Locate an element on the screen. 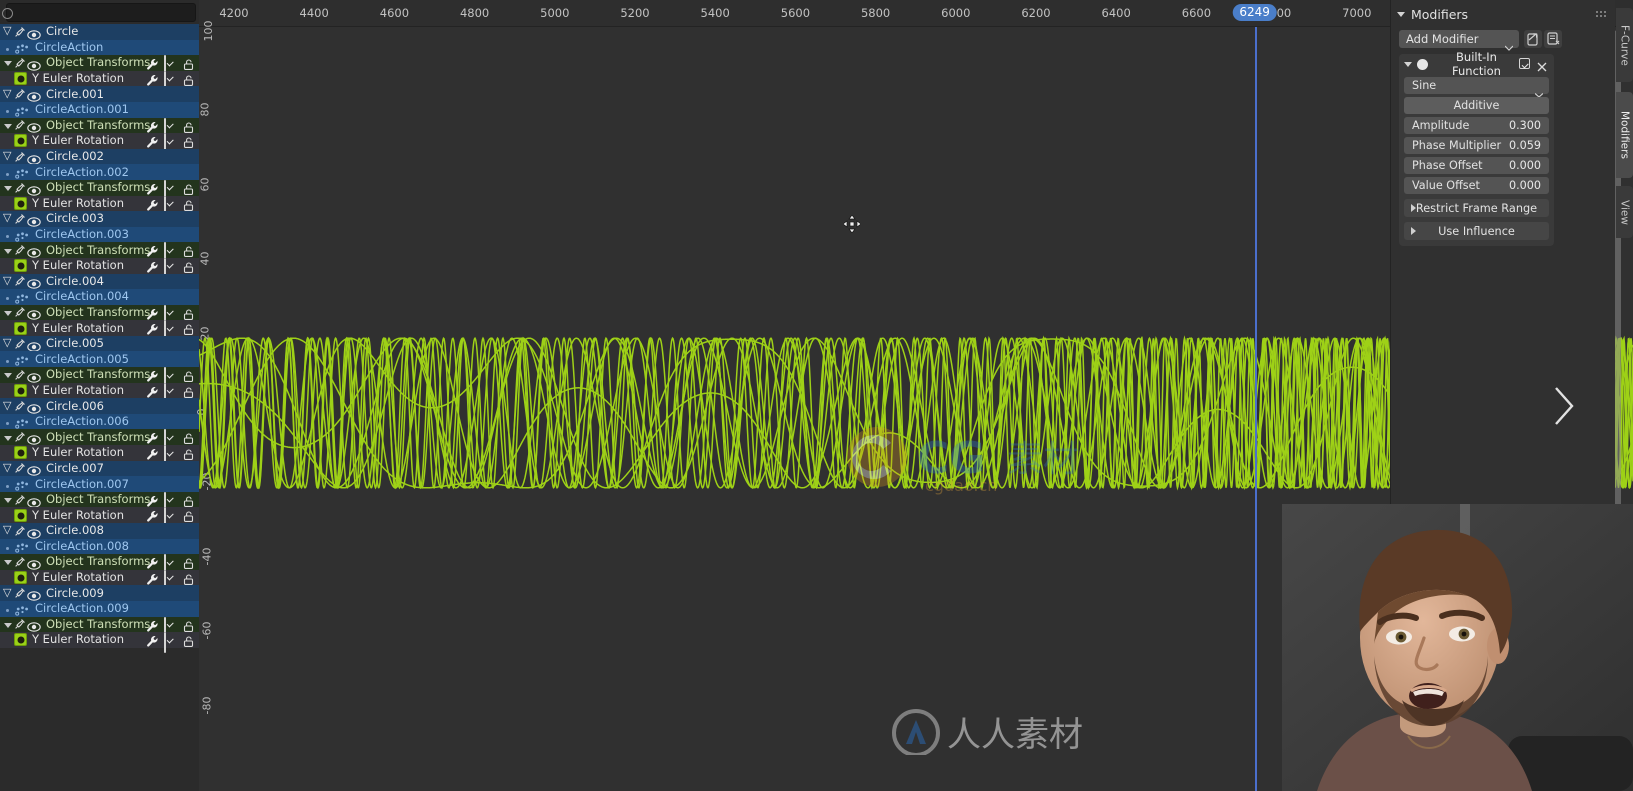 The height and width of the screenshot is (791, 1633). chevron-right-icon is located at coordinates (1564, 406).